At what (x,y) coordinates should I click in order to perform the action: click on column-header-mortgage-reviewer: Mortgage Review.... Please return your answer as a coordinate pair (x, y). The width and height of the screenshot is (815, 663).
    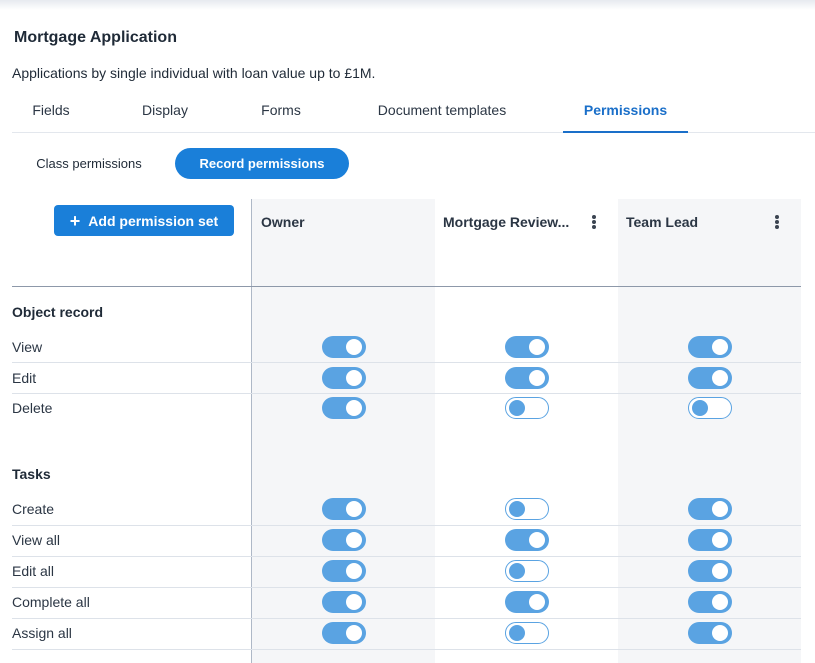
    Looking at the image, I should click on (506, 222).